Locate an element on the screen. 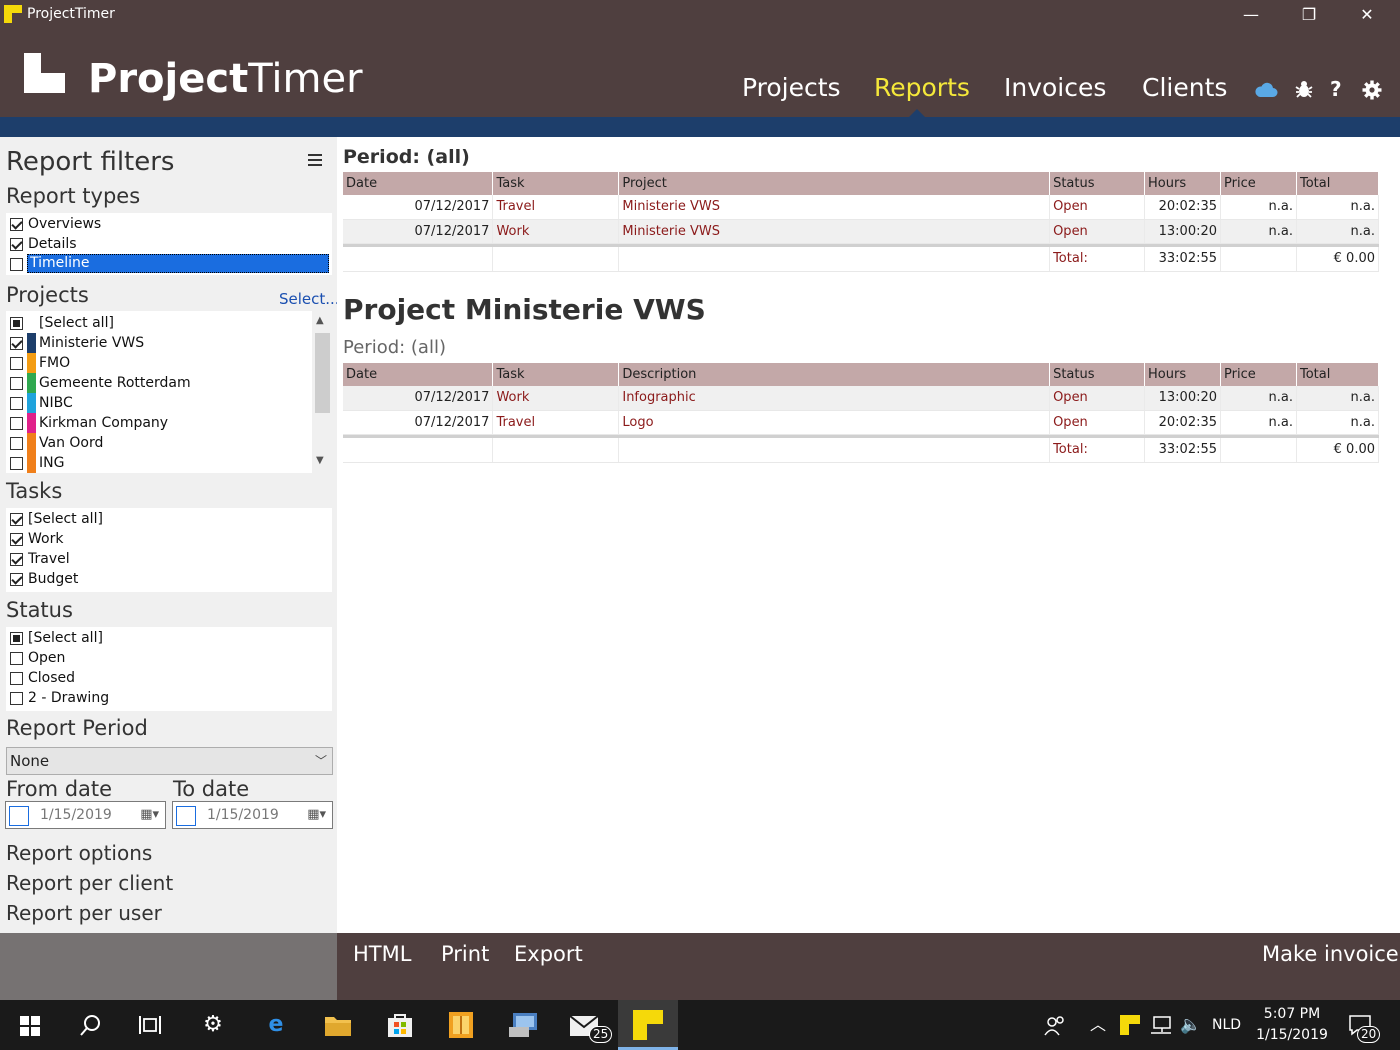 This screenshot has width=1400, height=1050. project-select-all: [Select all] is located at coordinates (169, 323).